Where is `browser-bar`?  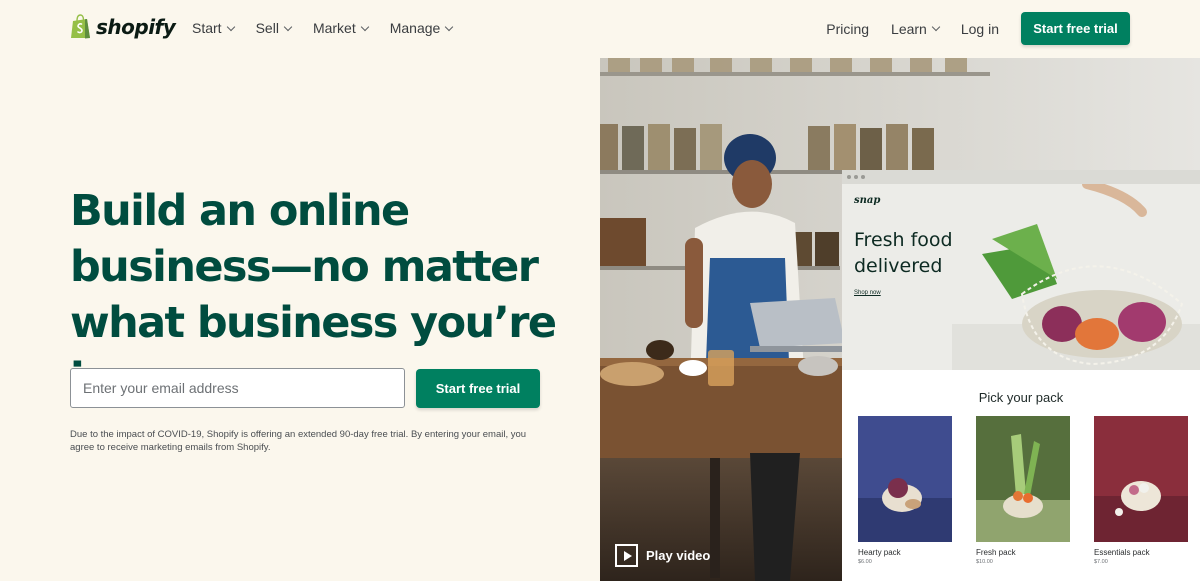 browser-bar is located at coordinates (1021, 177).